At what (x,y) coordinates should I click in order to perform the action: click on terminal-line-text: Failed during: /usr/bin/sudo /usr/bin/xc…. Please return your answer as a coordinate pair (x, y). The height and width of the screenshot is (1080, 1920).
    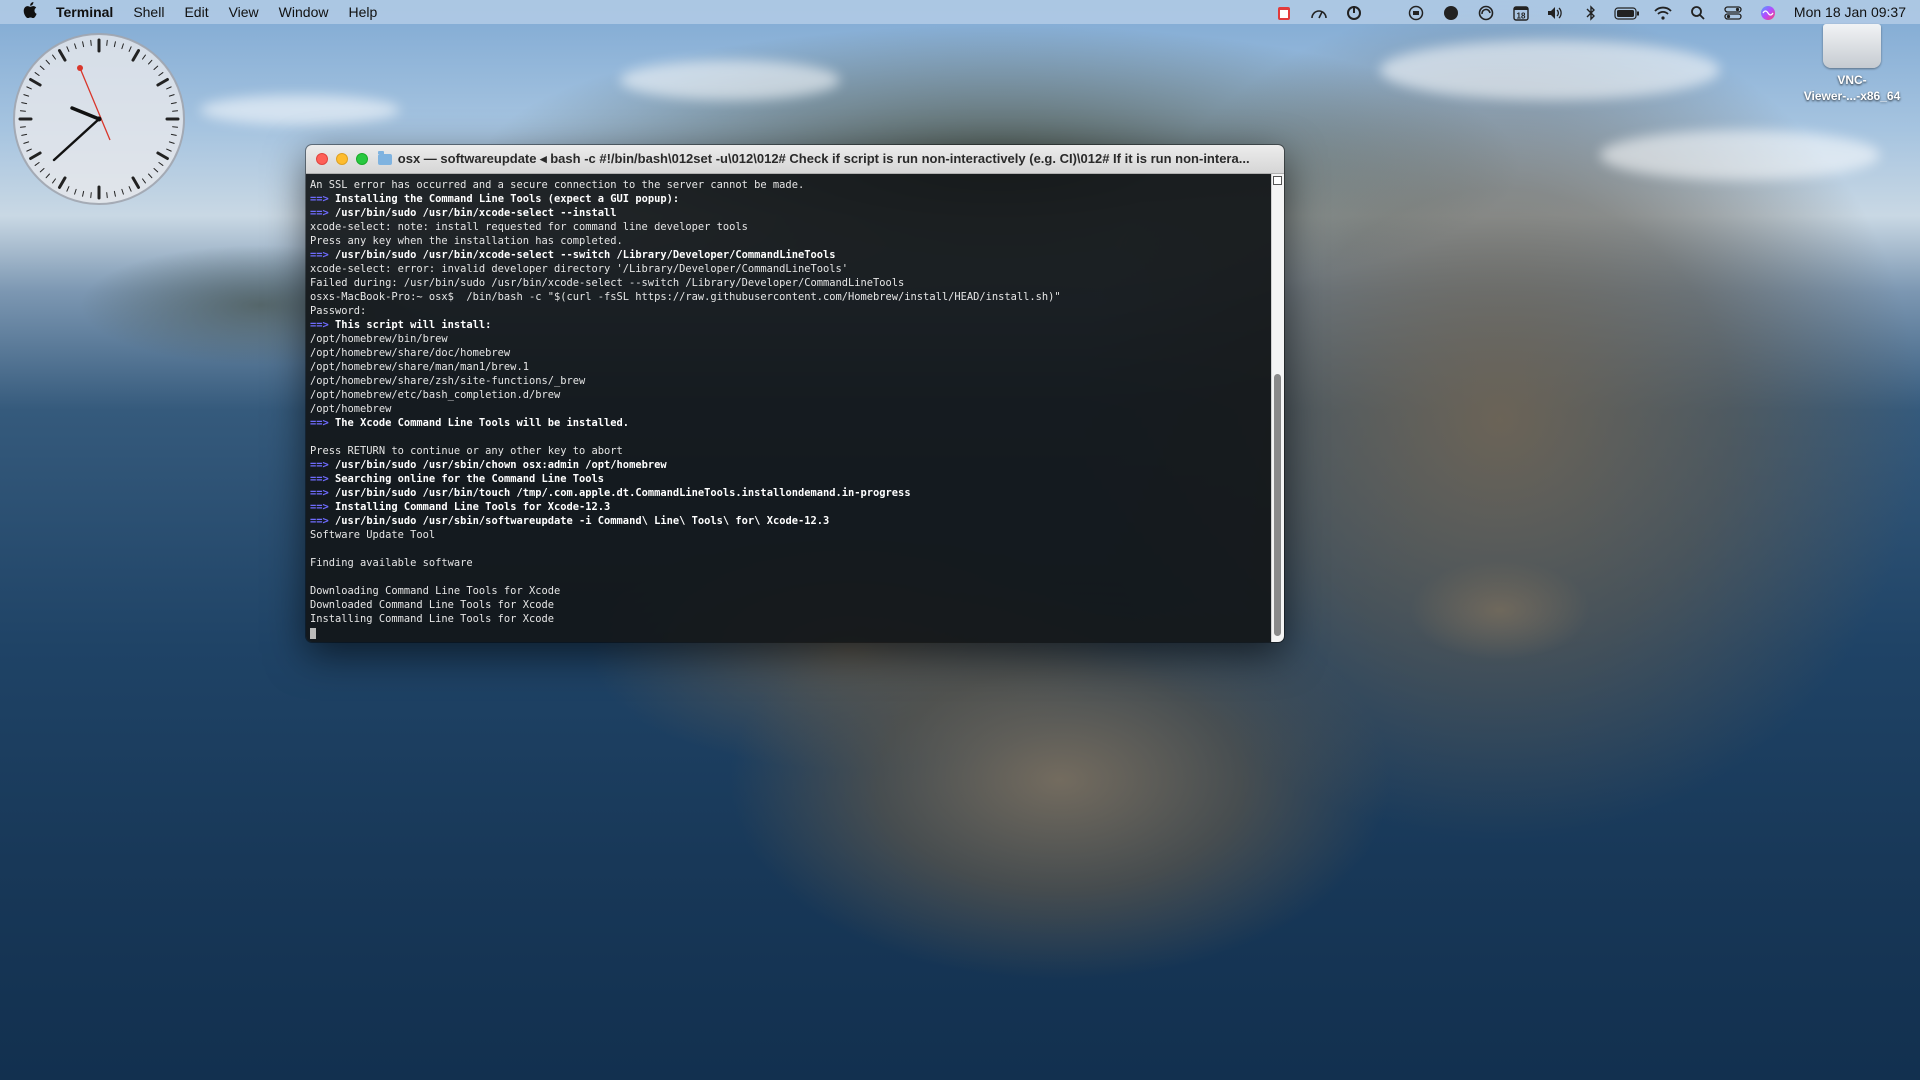
    Looking at the image, I should click on (607, 283).